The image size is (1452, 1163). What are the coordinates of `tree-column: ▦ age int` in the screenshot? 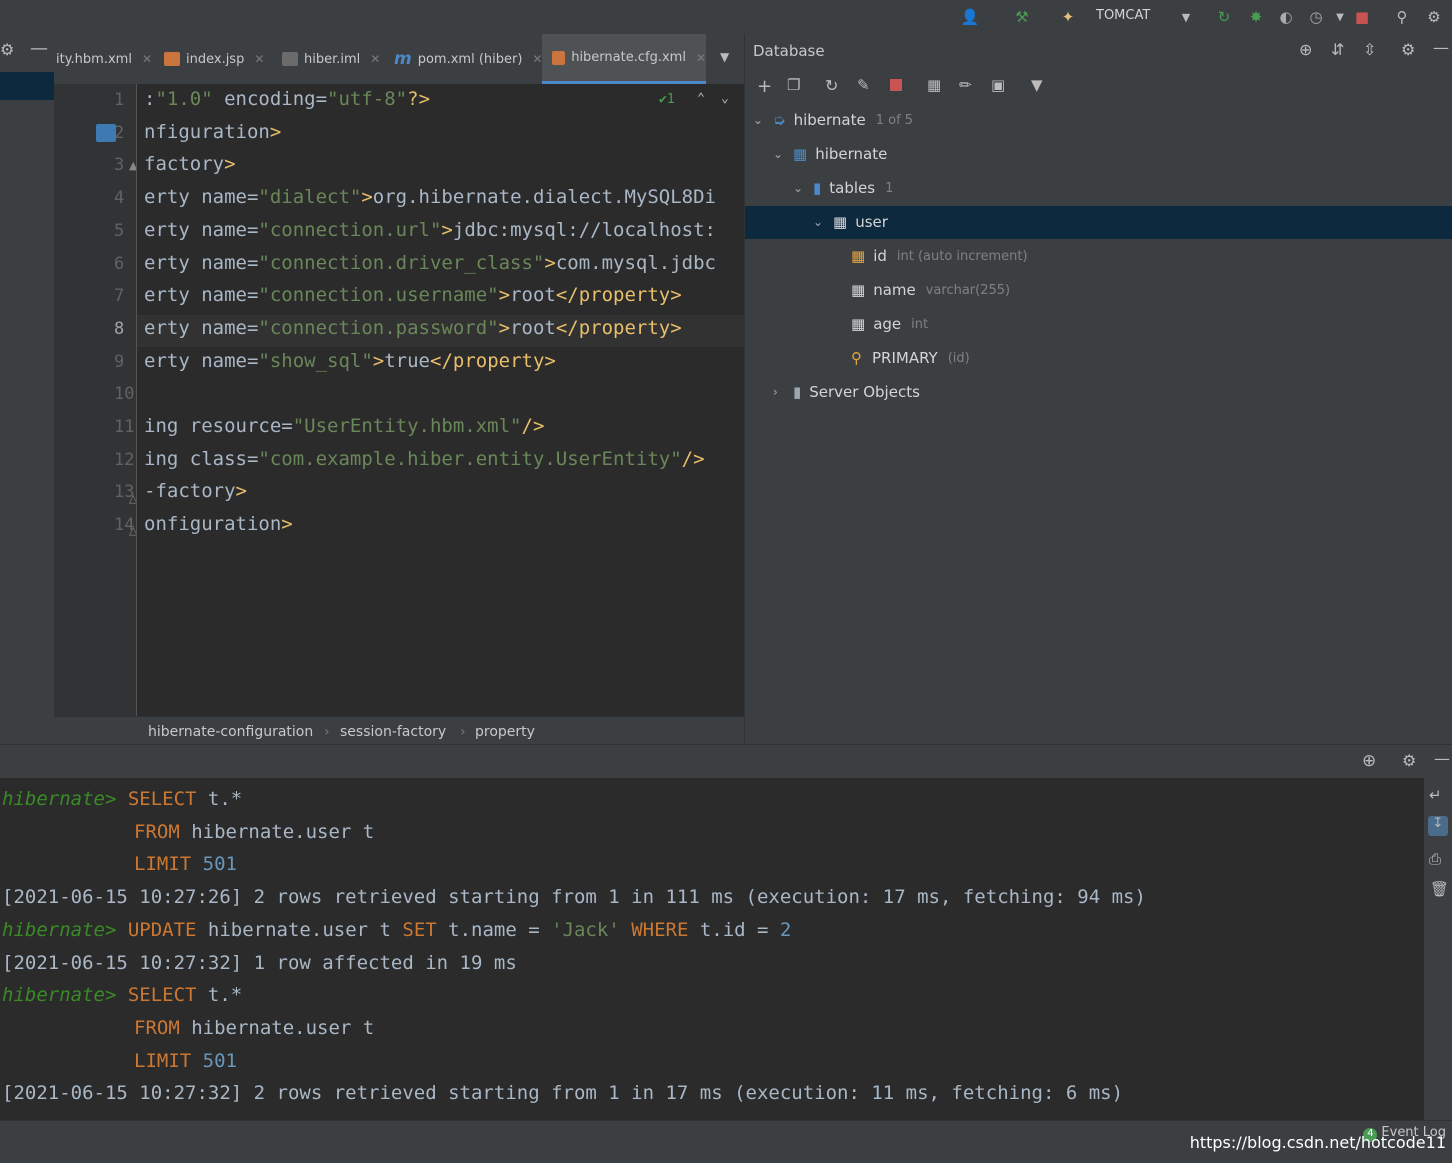 It's located at (889, 324).